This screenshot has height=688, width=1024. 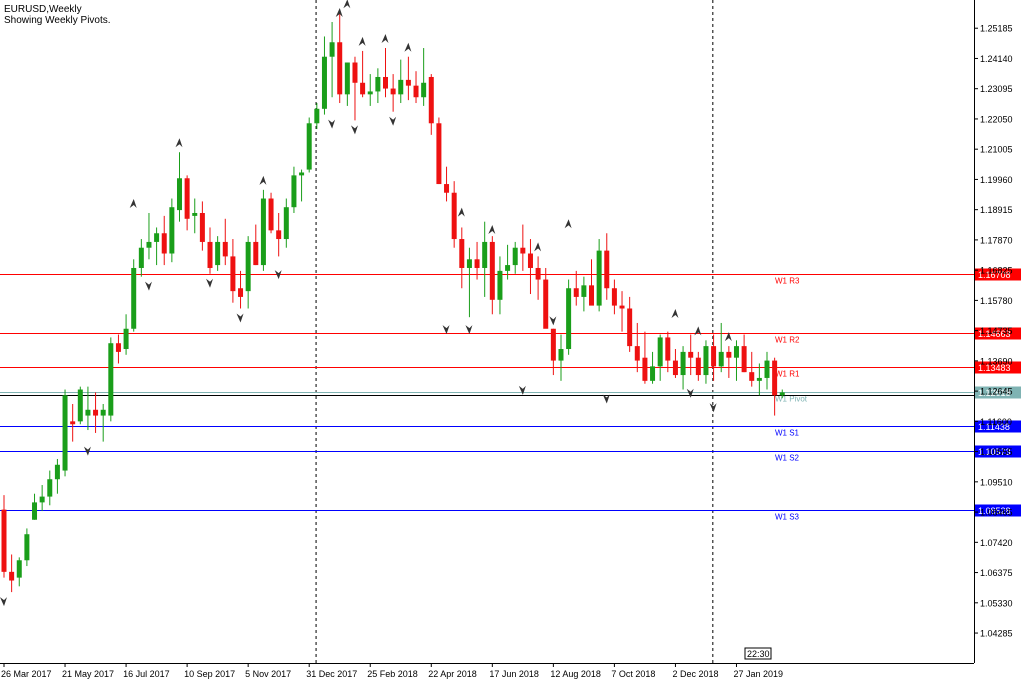 I want to click on price-tick-label: 1.19960, so click(x=996, y=180).